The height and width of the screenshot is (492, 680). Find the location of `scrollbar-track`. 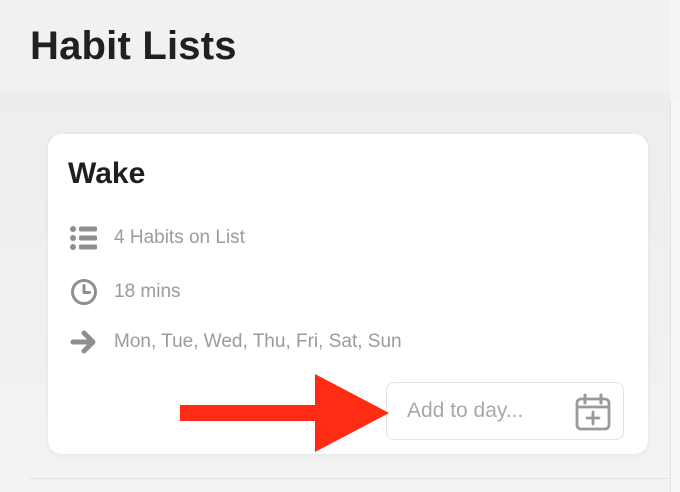

scrollbar-track is located at coordinates (675, 296).